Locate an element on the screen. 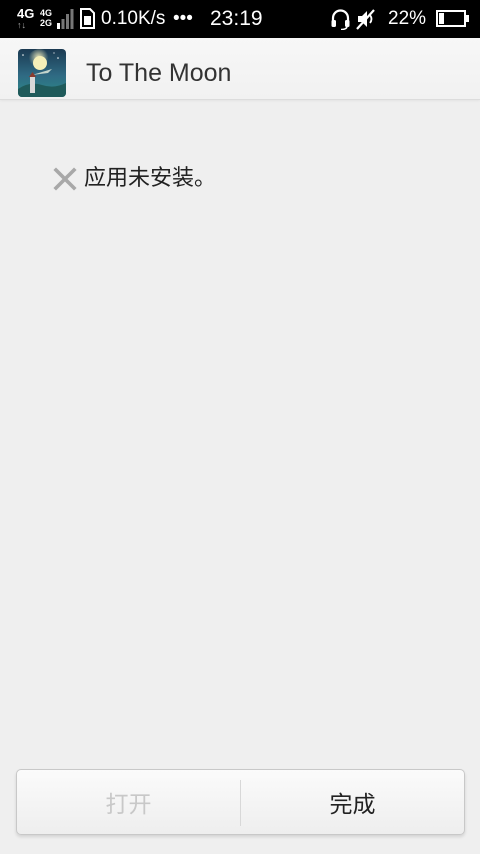 Image resolution: width=480 pixels, height=854 pixels. action-button-group: 打开 完成 is located at coordinates (240, 802).